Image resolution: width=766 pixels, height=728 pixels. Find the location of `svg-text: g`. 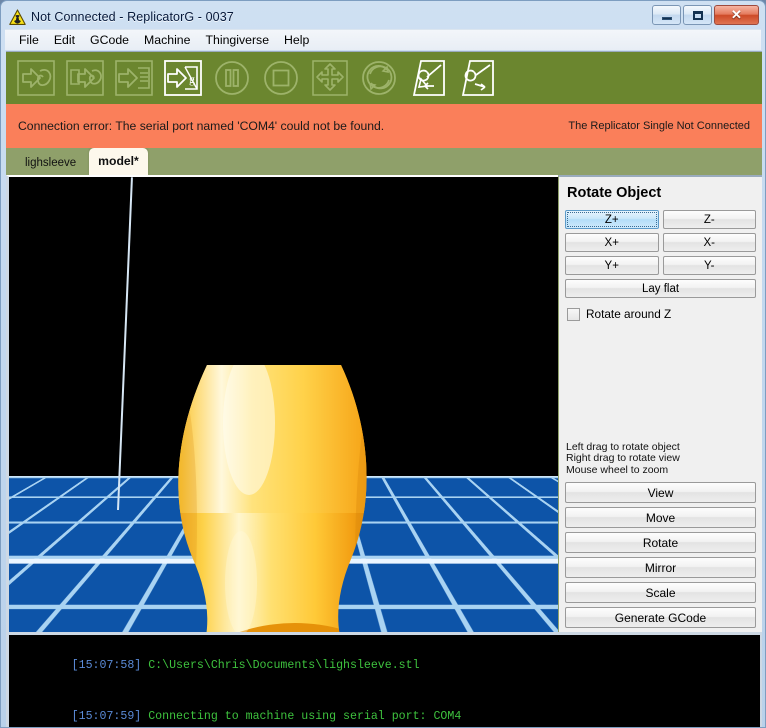

svg-text: g is located at coordinates (192, 79).